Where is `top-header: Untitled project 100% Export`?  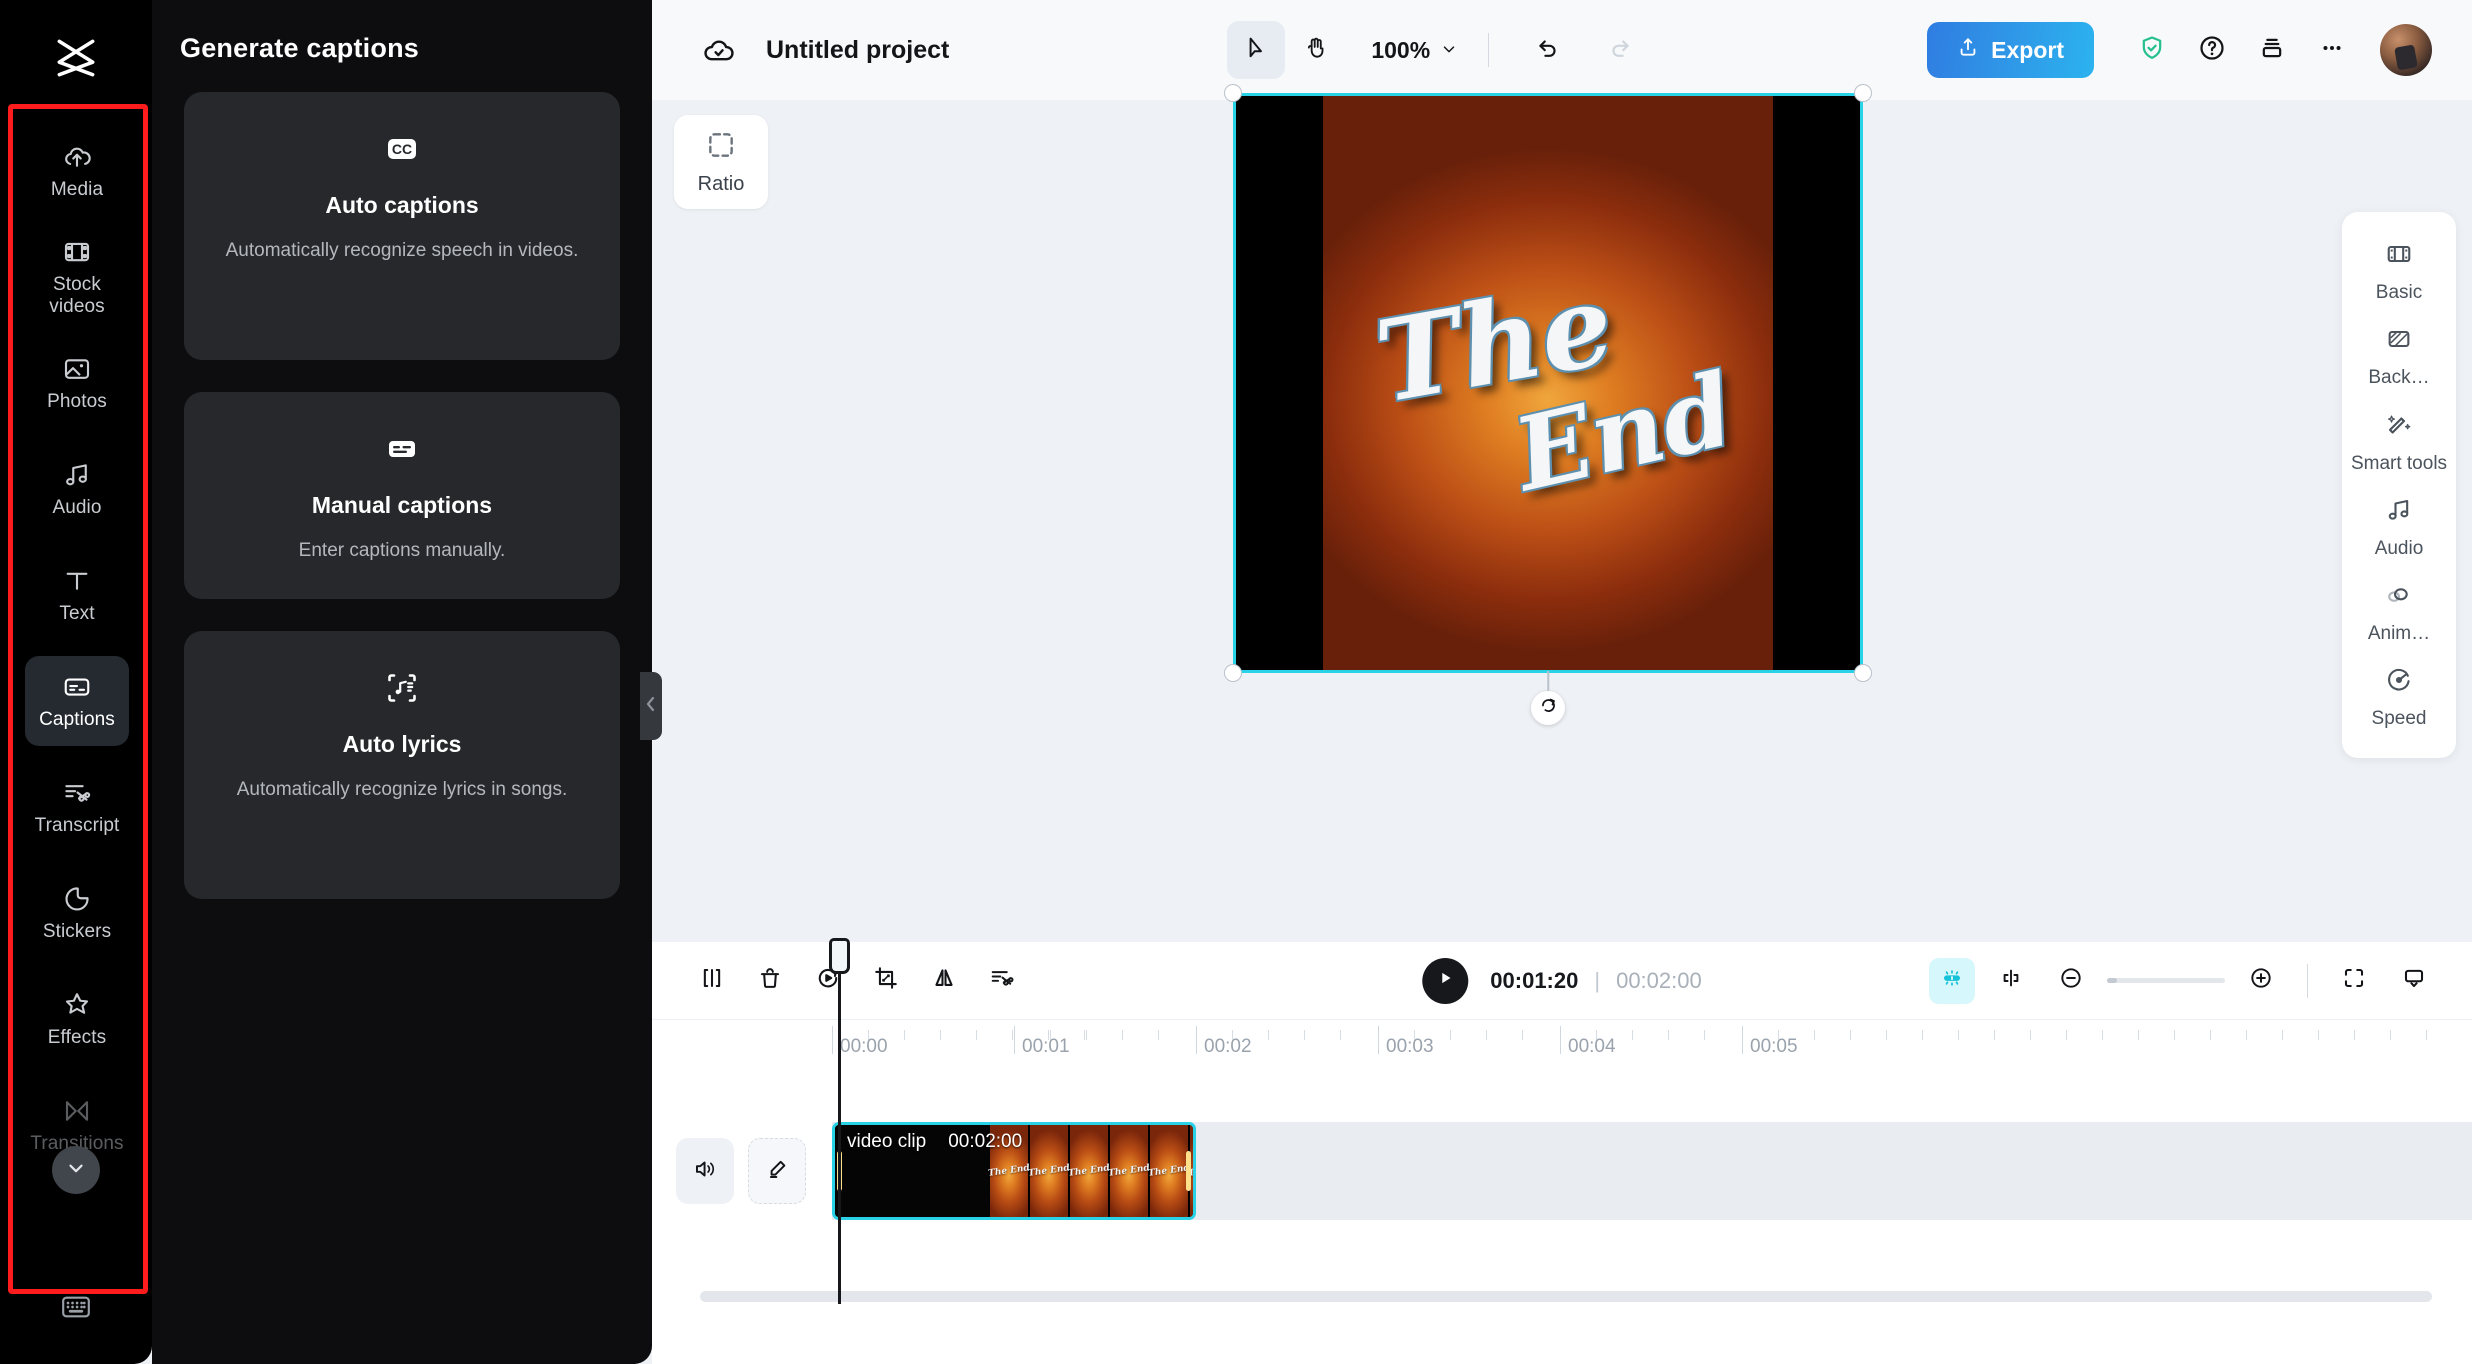 top-header: Untitled project 100% Export is located at coordinates (1562, 50).